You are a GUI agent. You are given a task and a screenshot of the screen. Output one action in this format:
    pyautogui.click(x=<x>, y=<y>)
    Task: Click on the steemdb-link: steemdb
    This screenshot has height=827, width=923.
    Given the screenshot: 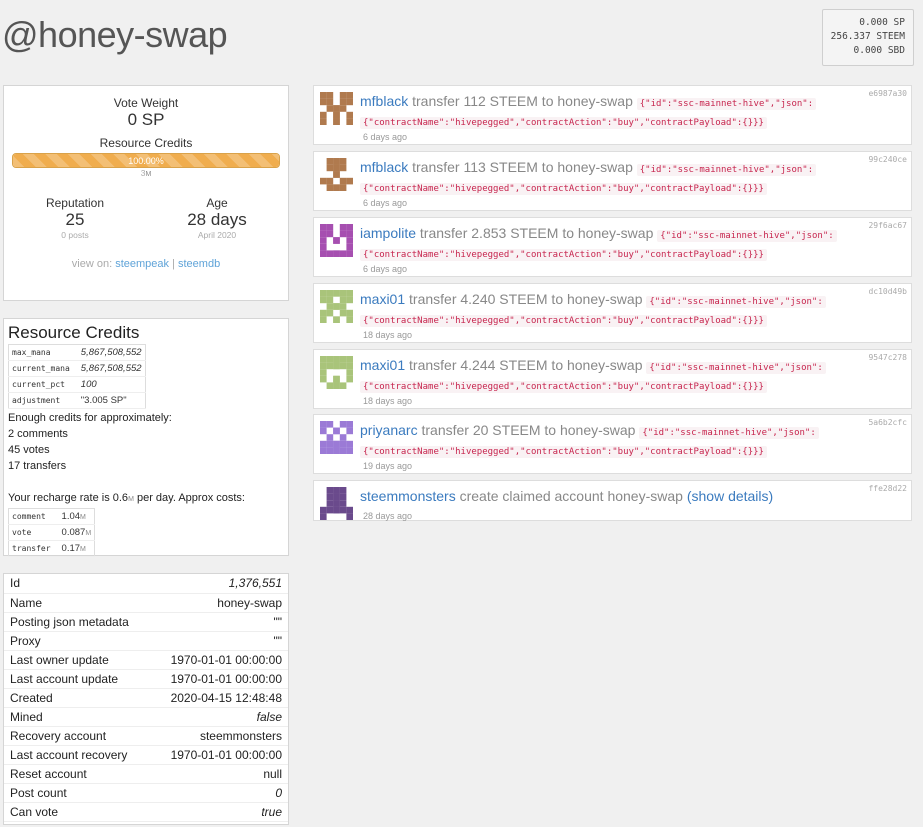 What is the action you would take?
    pyautogui.click(x=199, y=264)
    